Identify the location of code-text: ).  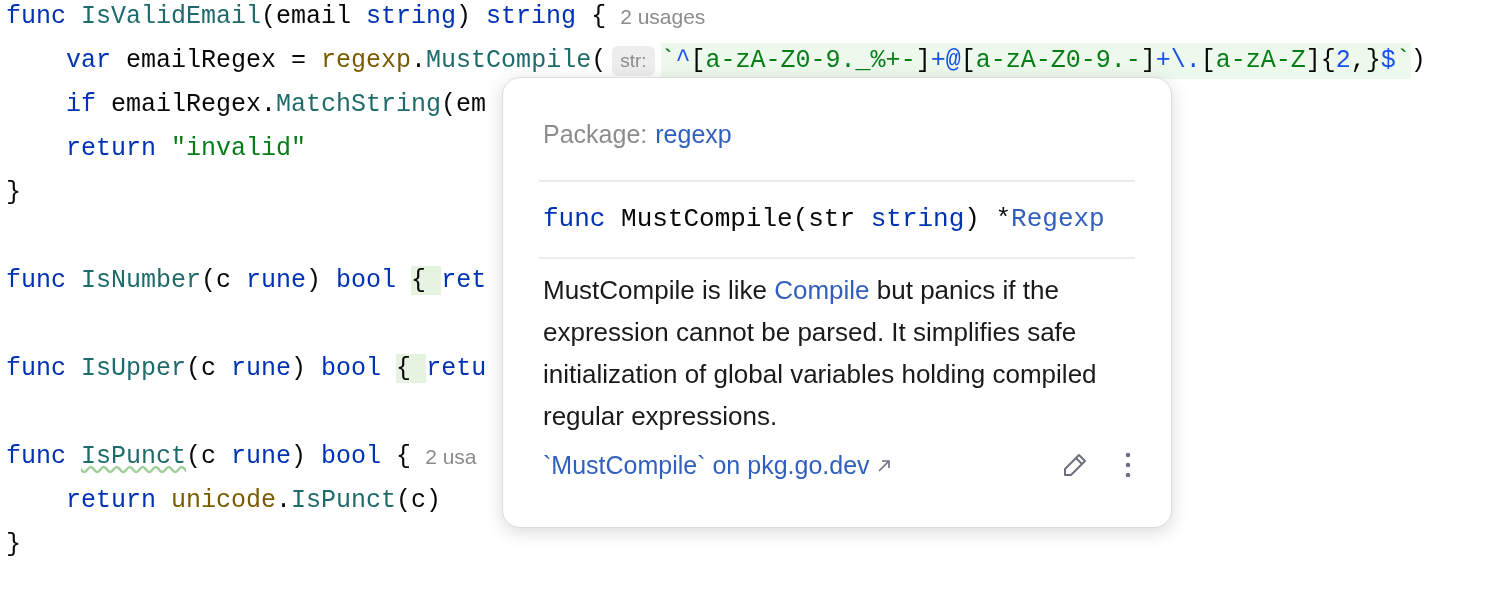
(1418, 61).